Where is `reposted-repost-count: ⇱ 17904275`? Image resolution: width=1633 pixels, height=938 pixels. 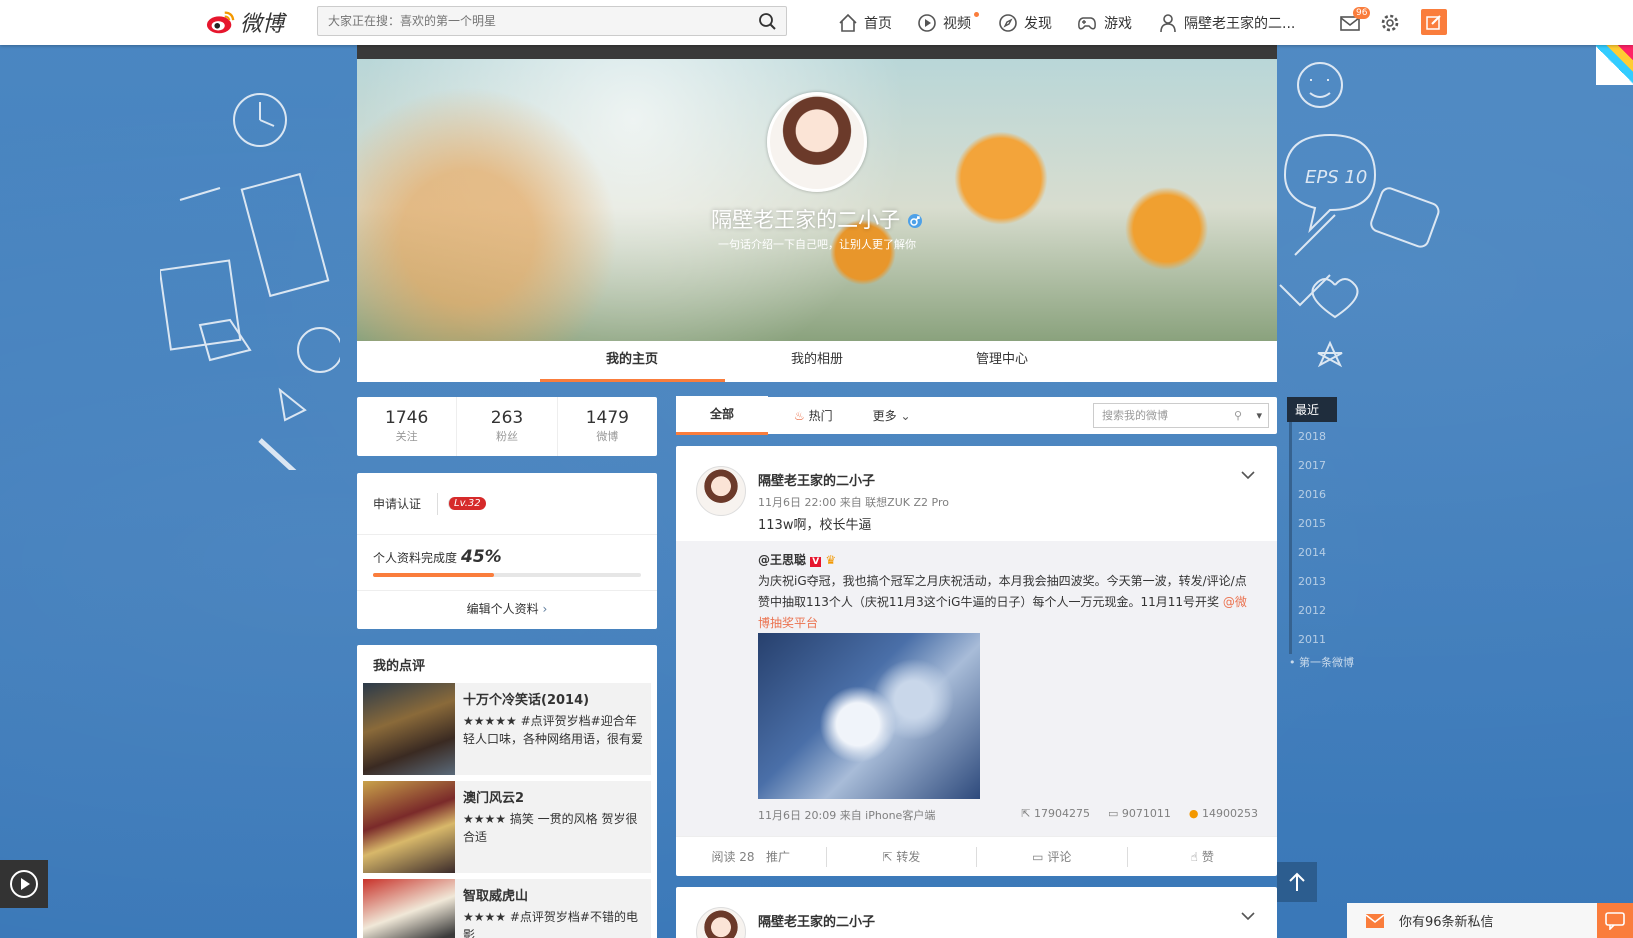 reposted-repost-count: ⇱ 17904275 is located at coordinates (1055, 815).